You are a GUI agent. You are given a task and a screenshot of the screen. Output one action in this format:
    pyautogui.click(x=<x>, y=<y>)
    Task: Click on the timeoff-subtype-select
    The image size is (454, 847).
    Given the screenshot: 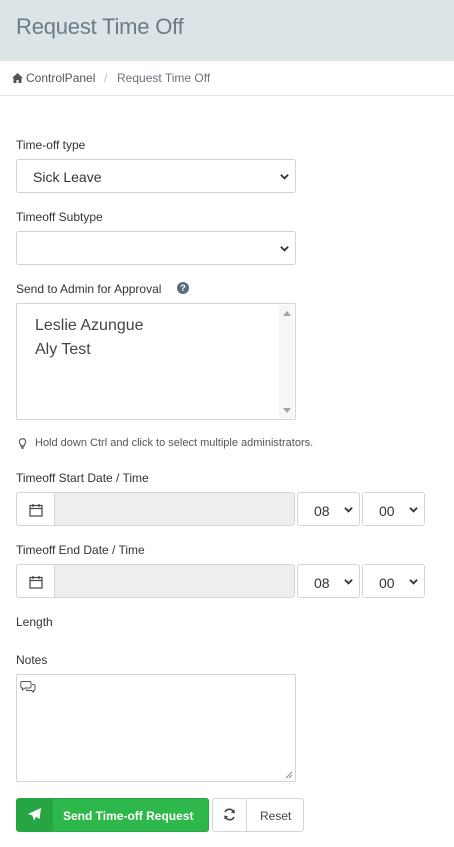 What is the action you would take?
    pyautogui.click(x=156, y=248)
    